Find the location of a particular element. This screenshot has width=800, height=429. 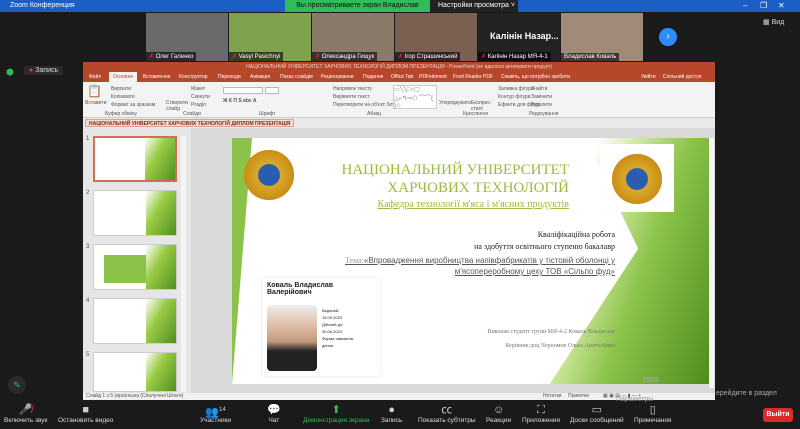

align-text-button: Вирівняти текст is located at coordinates (351, 97).